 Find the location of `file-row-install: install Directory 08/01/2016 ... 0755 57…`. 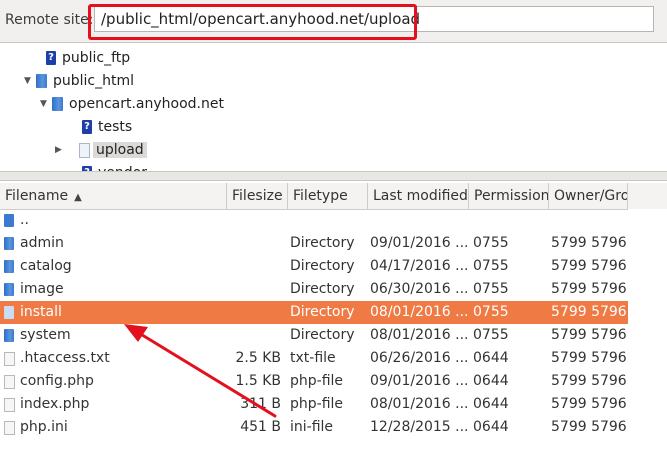

file-row-install: install Directory 08/01/2016 ... 0755 57… is located at coordinates (314, 312).